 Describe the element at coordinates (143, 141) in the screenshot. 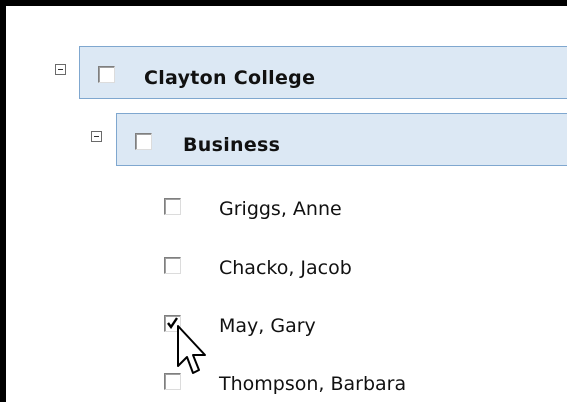

I see `checkbox-business` at that location.